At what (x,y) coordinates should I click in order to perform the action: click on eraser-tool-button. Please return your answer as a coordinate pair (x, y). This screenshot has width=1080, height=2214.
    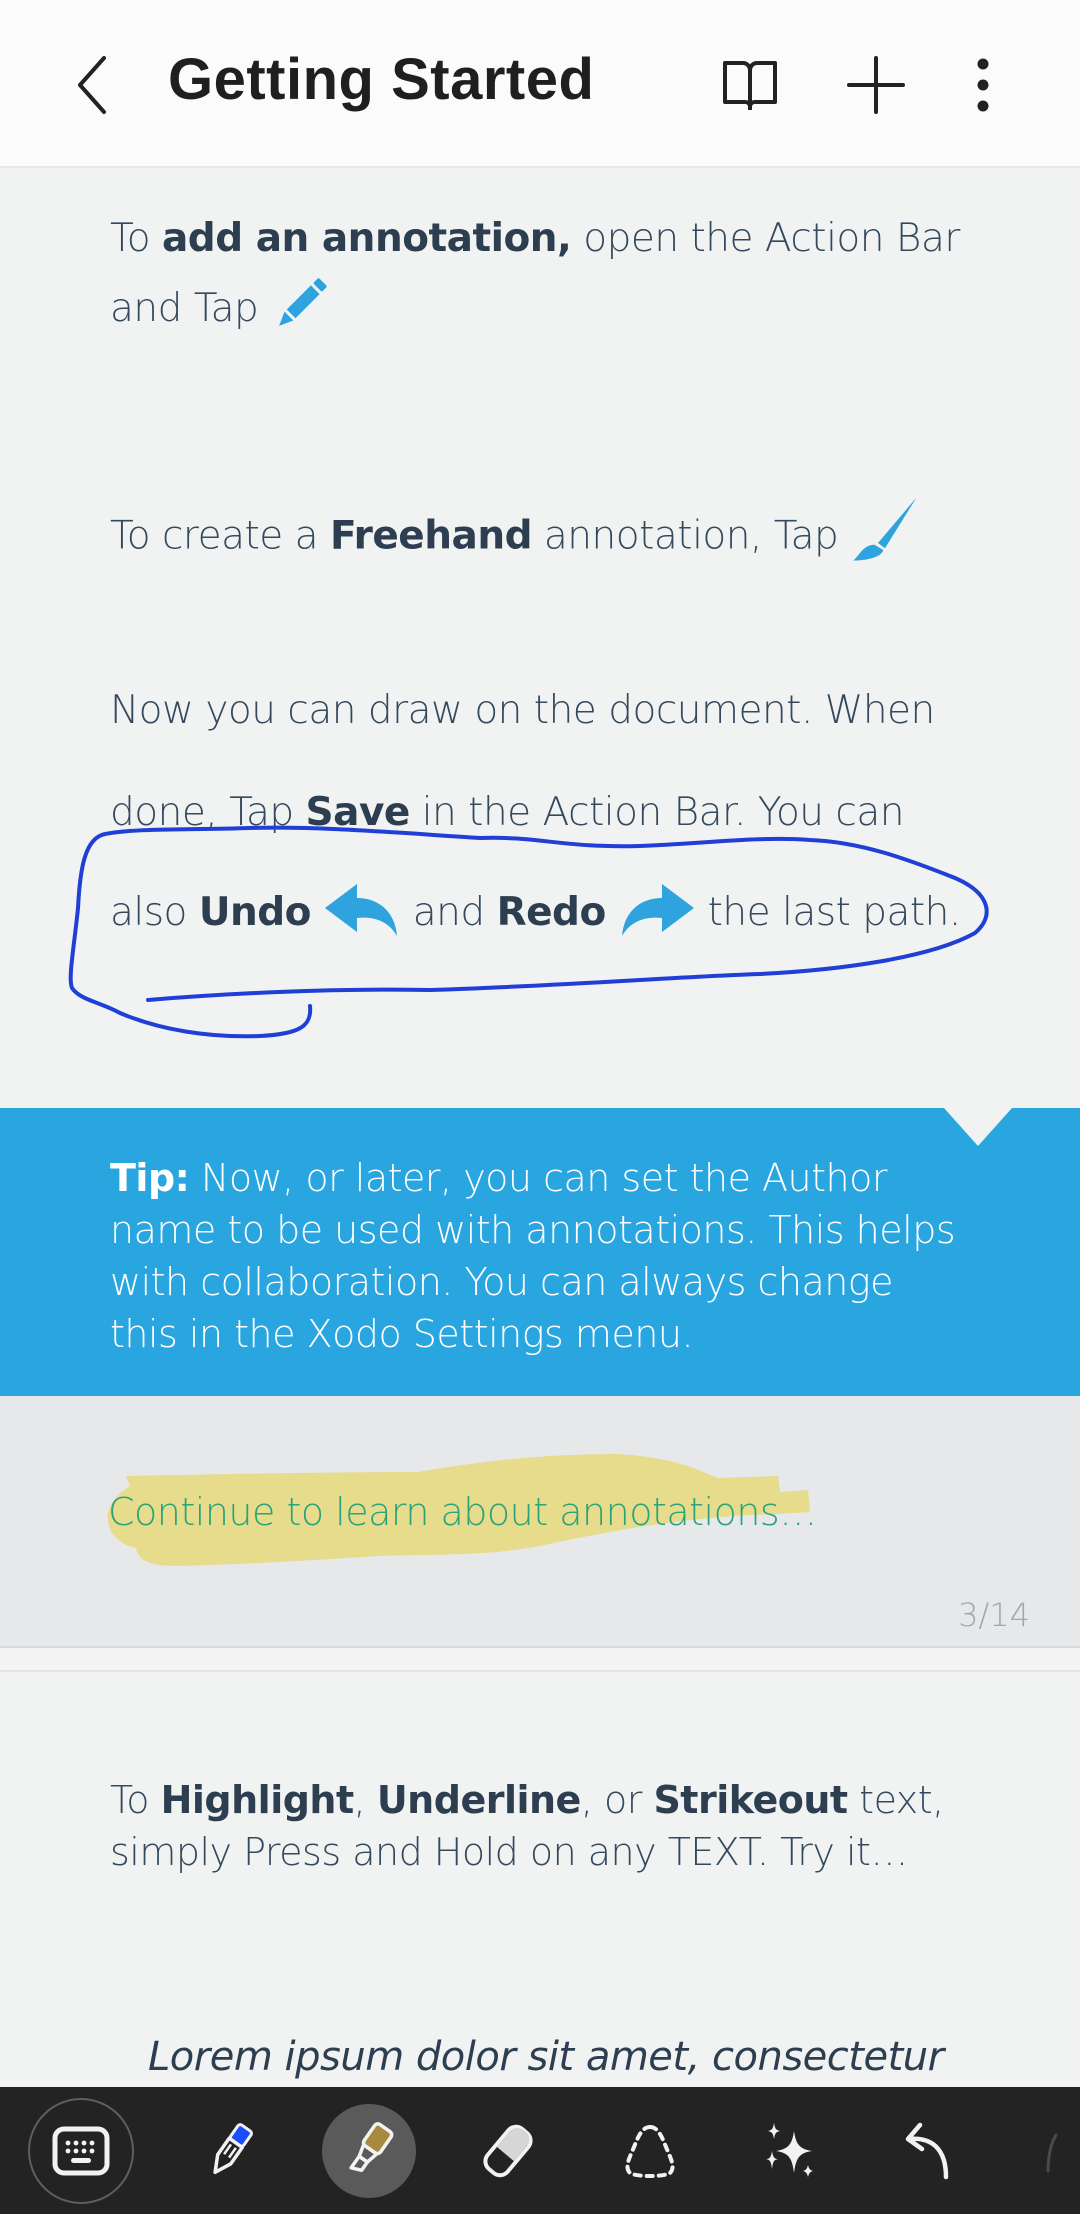
    Looking at the image, I should click on (508, 2151).